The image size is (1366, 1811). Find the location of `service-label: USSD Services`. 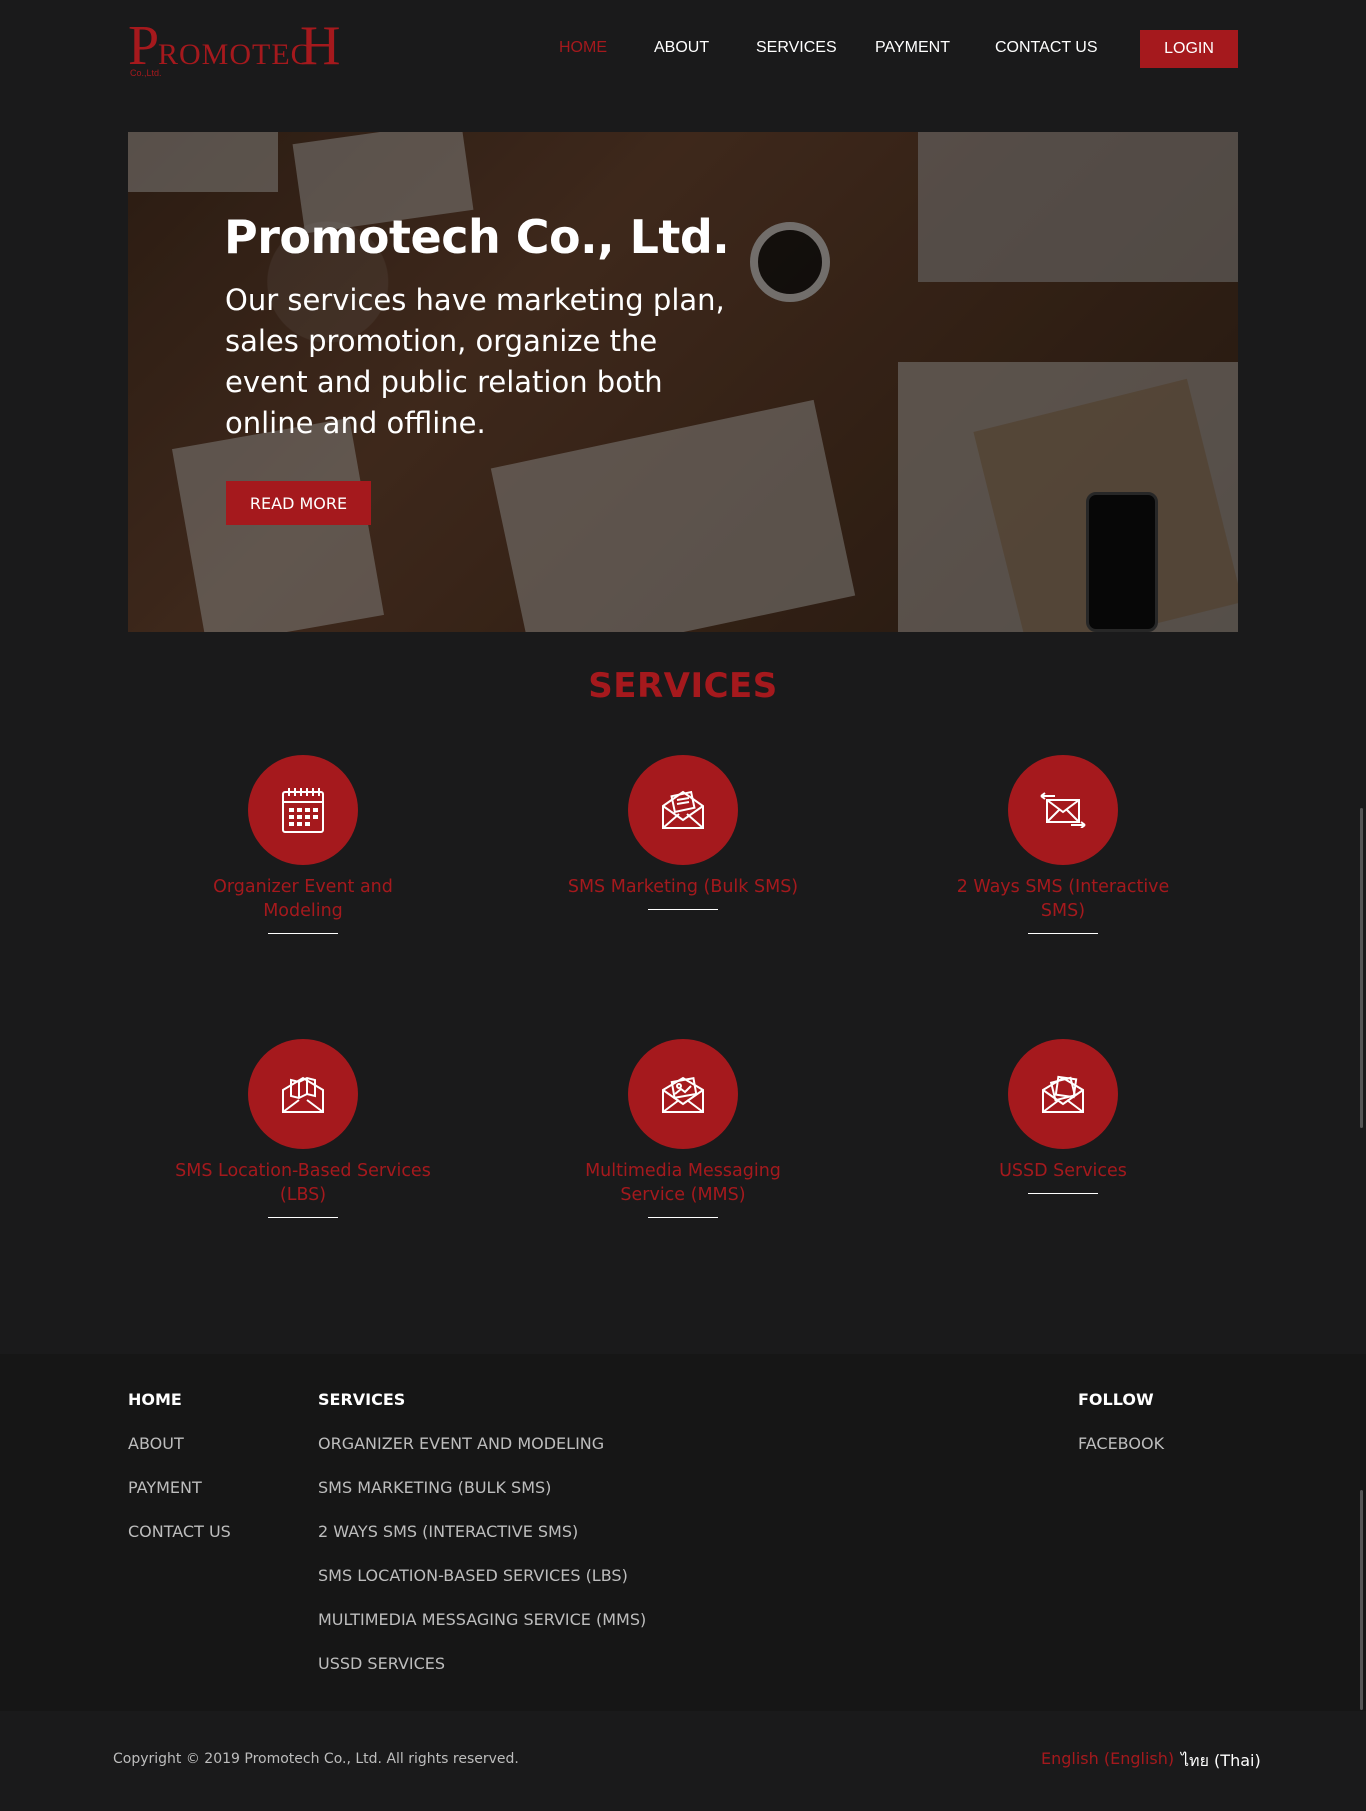

service-label: USSD Services is located at coordinates (1063, 1171).